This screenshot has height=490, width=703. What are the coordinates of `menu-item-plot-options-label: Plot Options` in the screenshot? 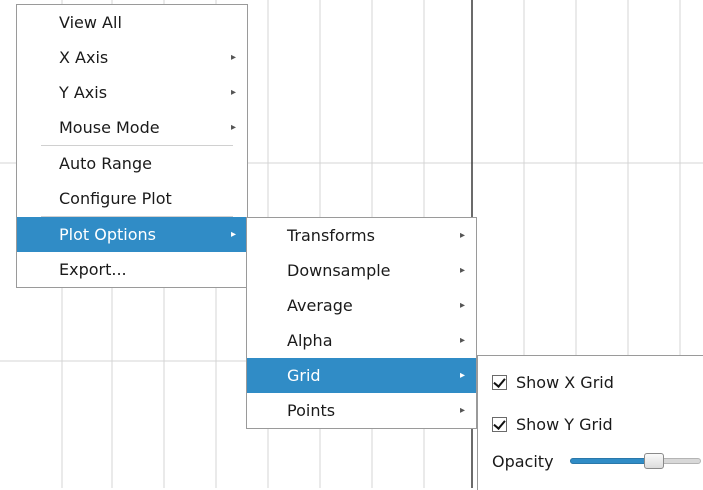 It's located at (107, 234).